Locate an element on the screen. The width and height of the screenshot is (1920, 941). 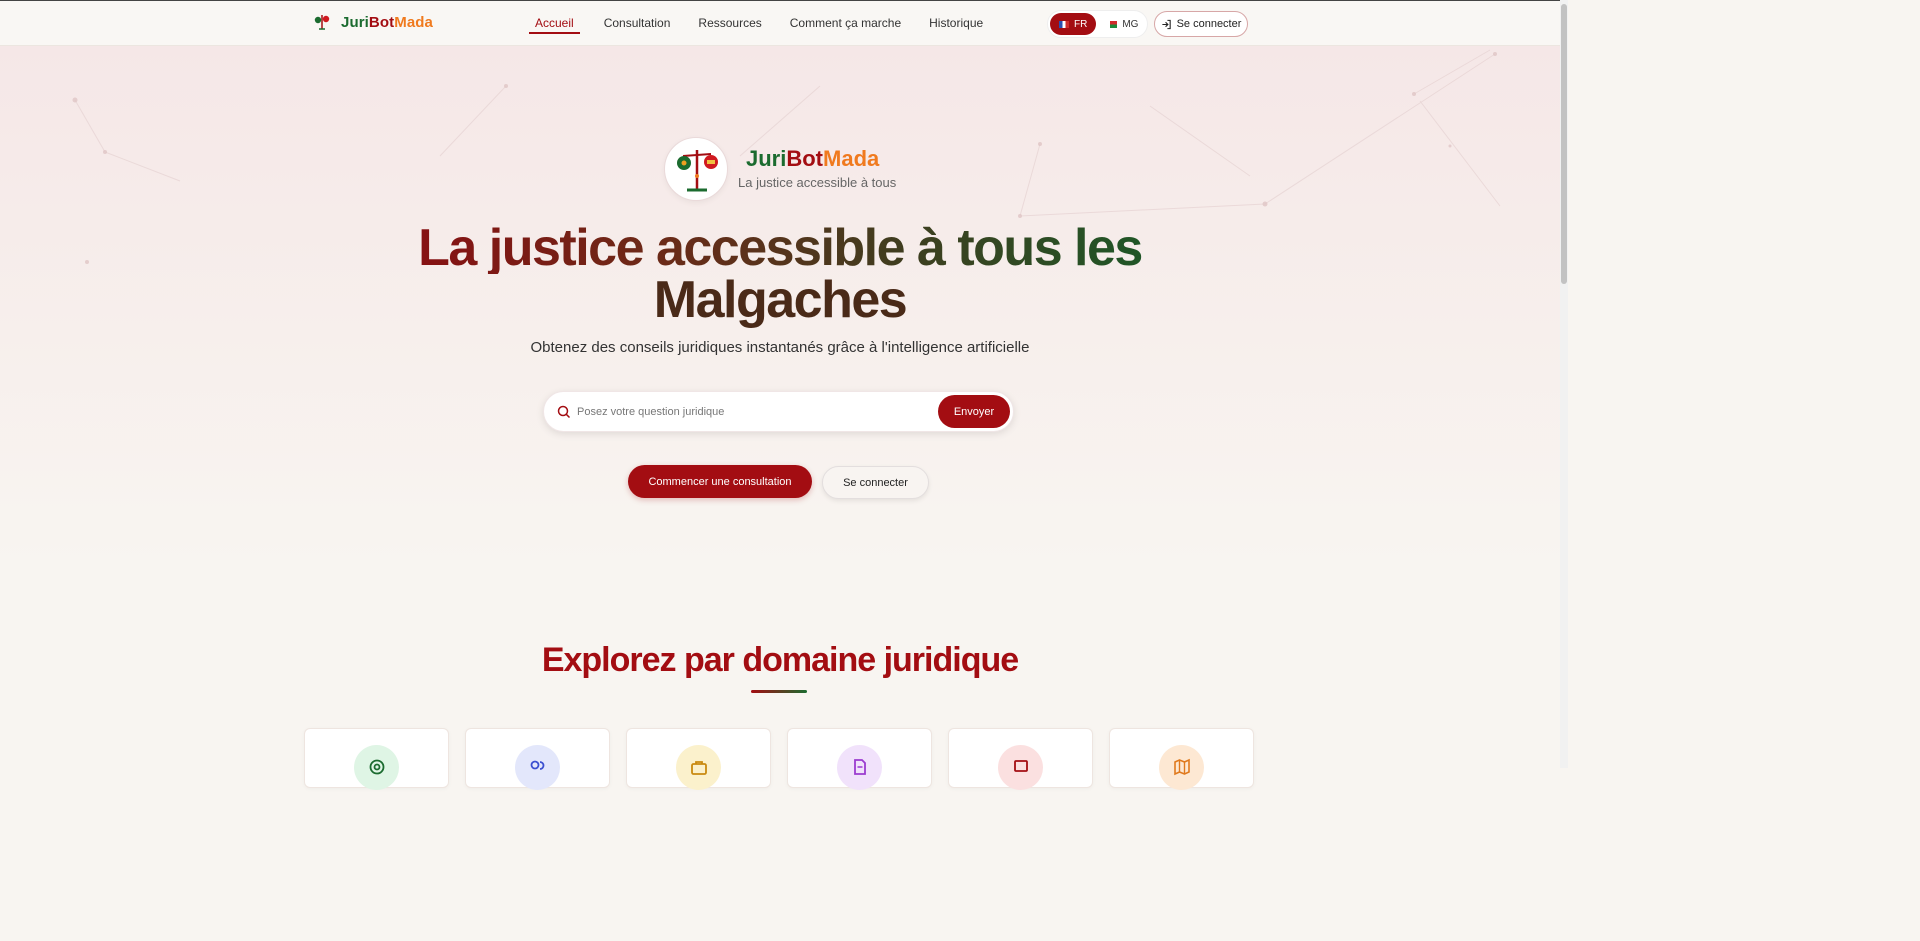
headline-line-1: La justice accessible à tous les is located at coordinates (780, 248).